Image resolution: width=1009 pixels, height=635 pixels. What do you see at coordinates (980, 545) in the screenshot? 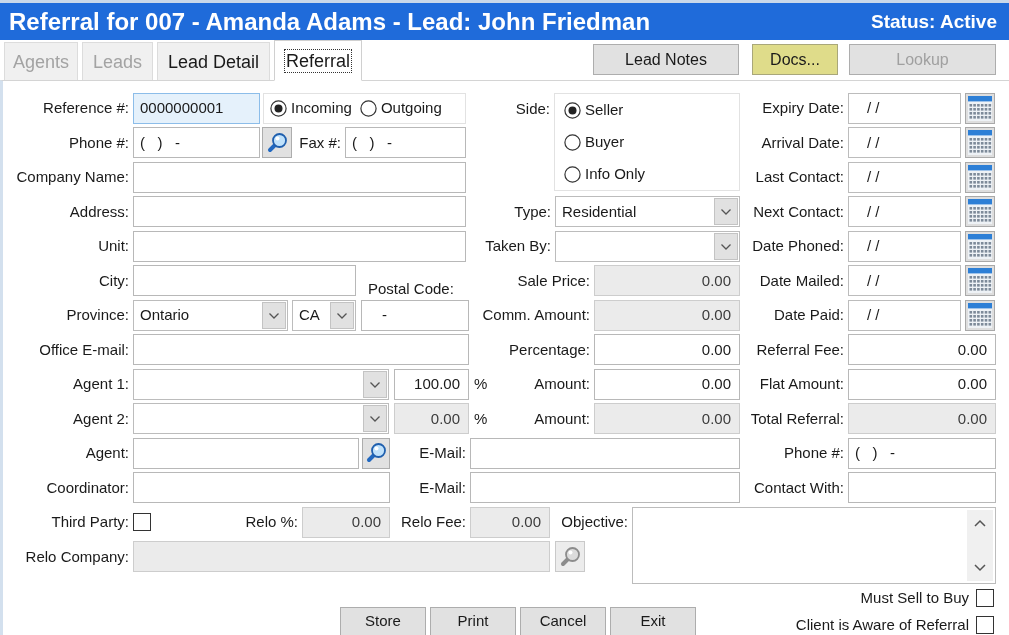
I see `scrollbar` at bounding box center [980, 545].